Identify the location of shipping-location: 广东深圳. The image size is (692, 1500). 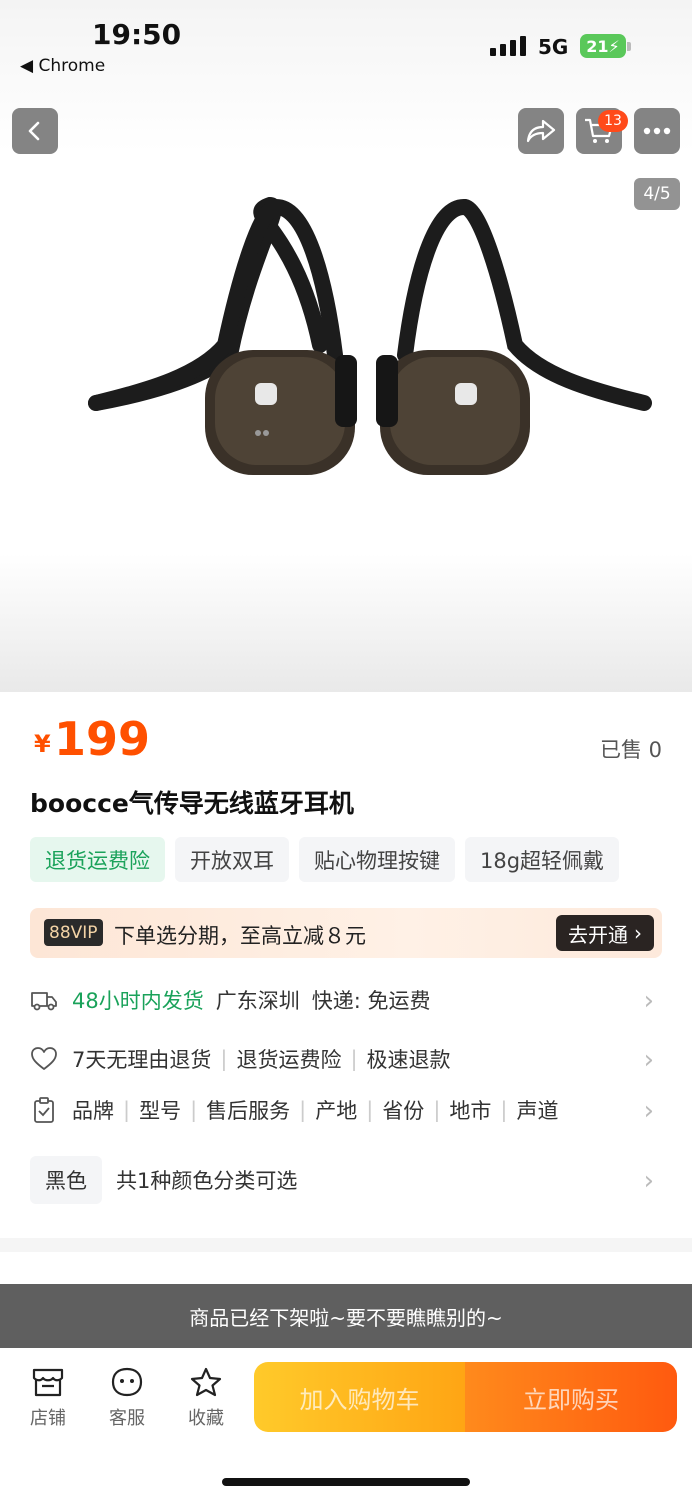
(257, 1001).